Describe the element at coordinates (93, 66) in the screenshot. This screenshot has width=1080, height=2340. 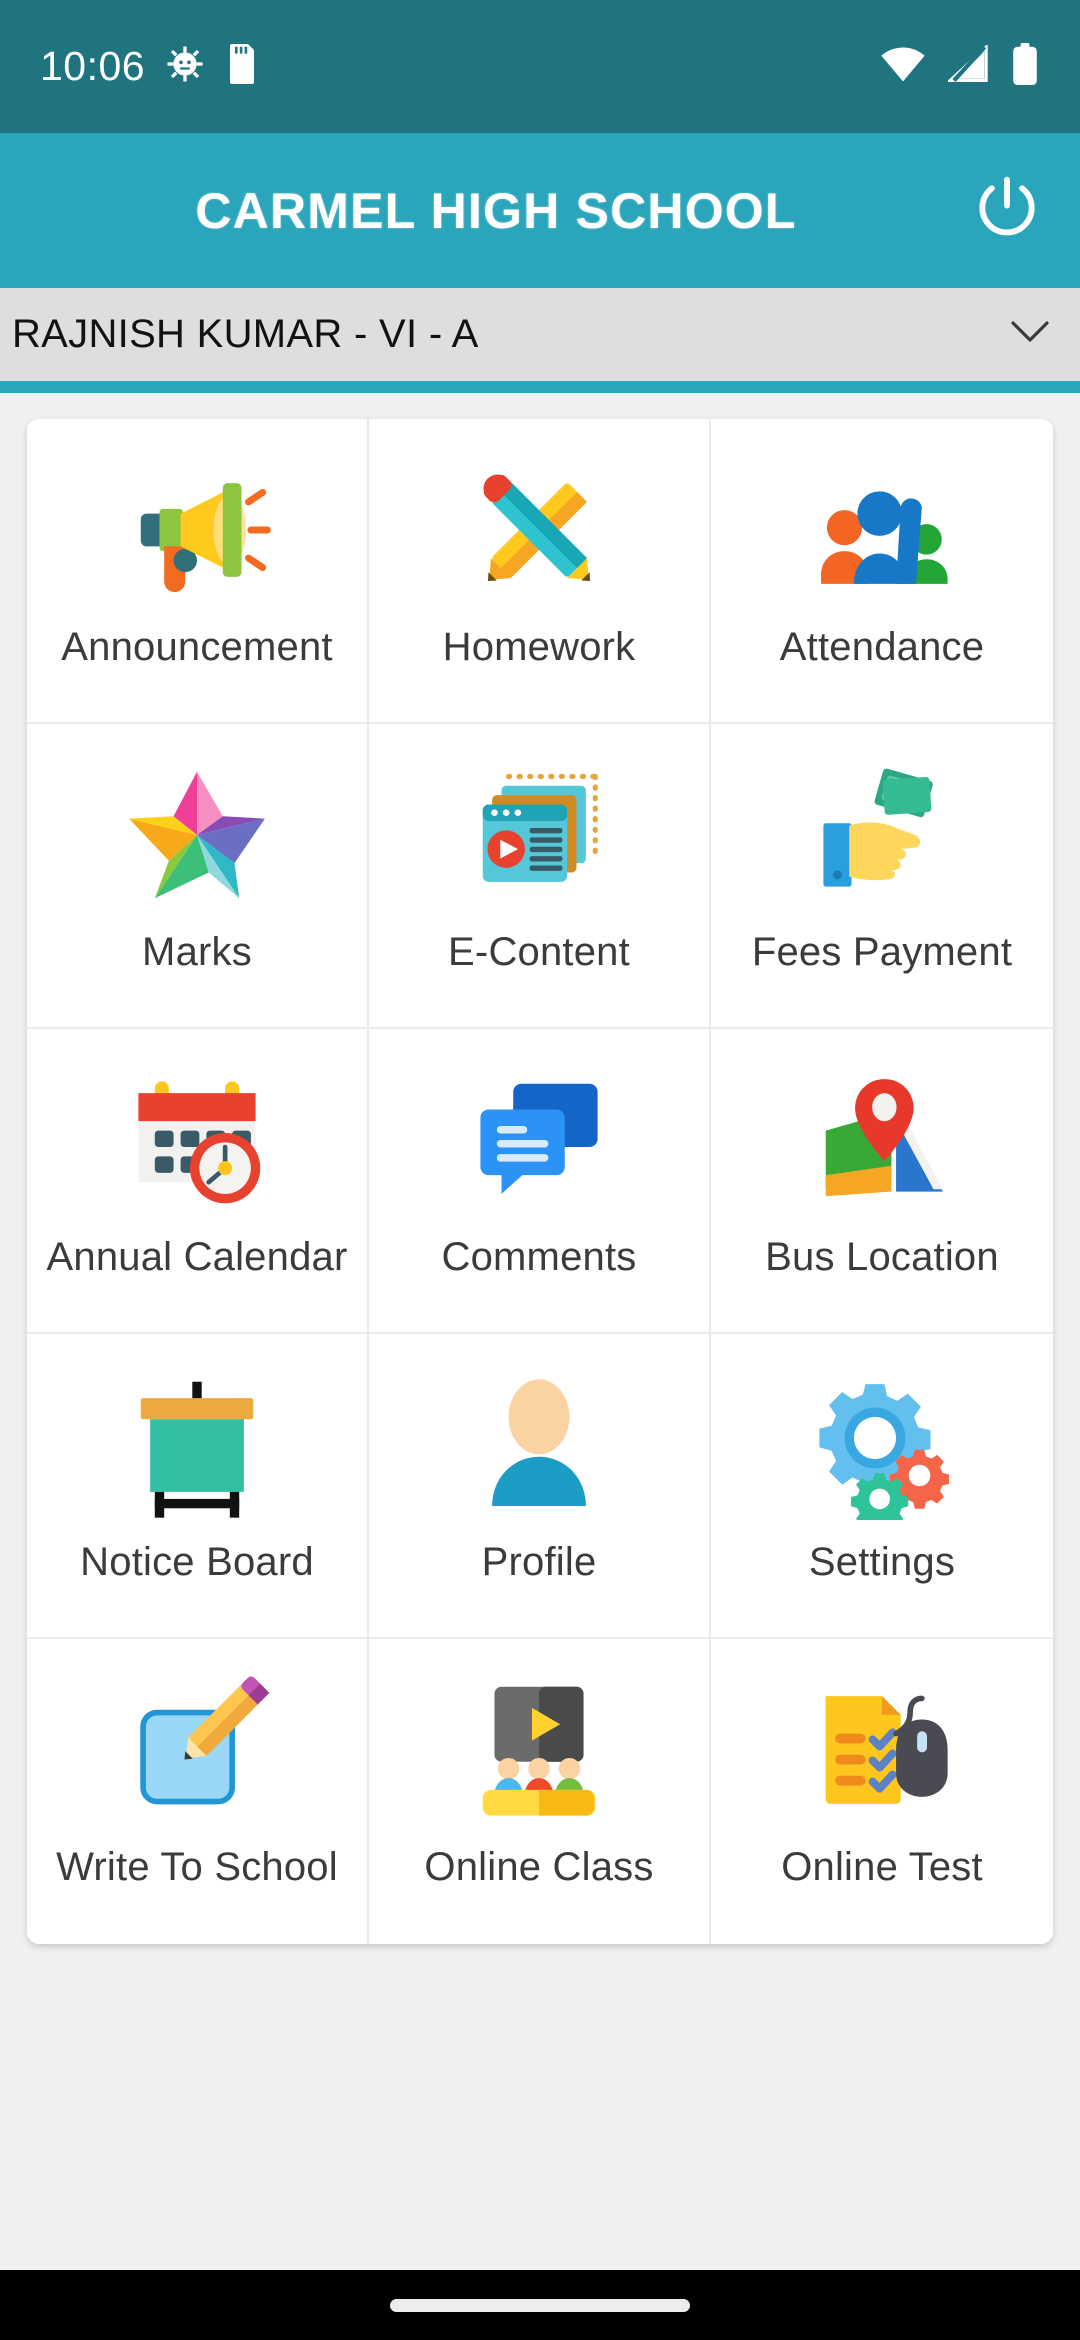
I see `status-clock: 10:06` at that location.